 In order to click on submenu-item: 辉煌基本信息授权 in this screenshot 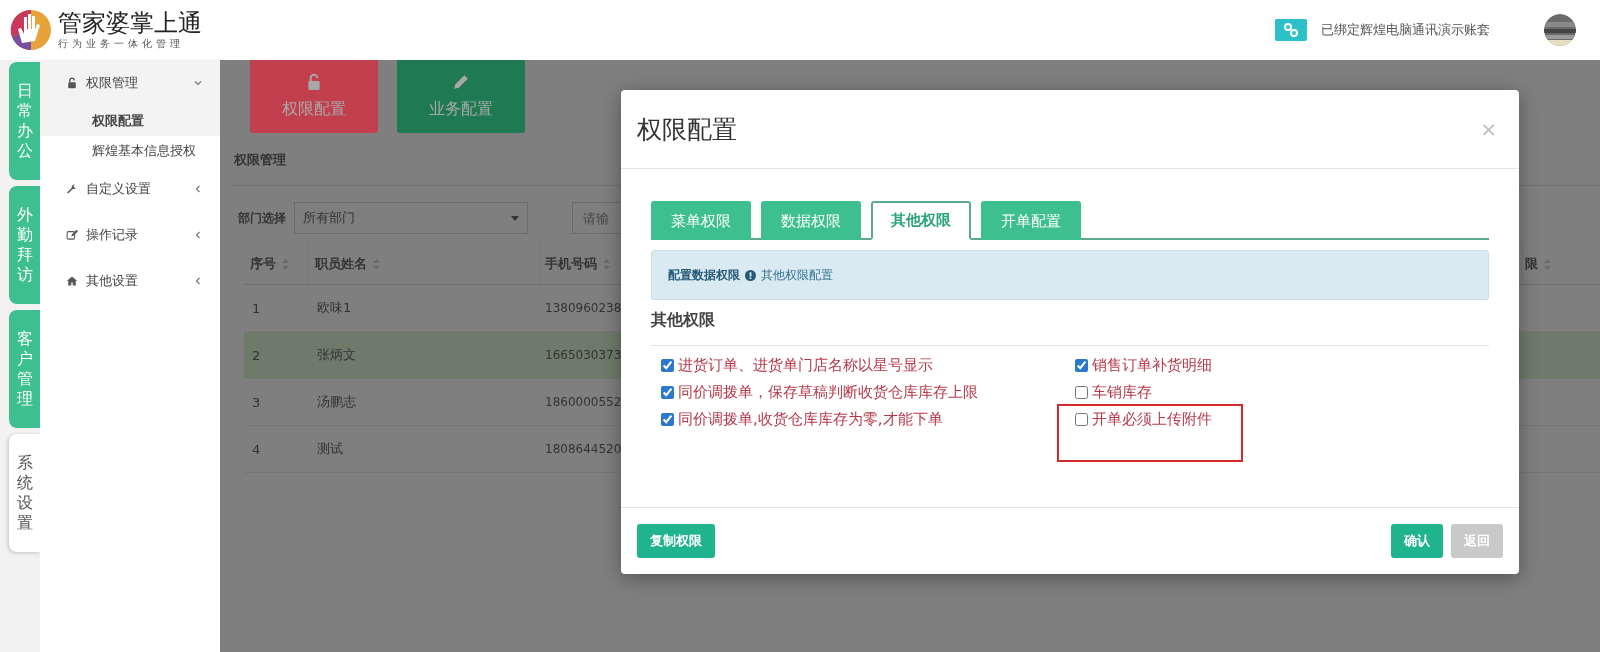, I will do `click(130, 151)`.